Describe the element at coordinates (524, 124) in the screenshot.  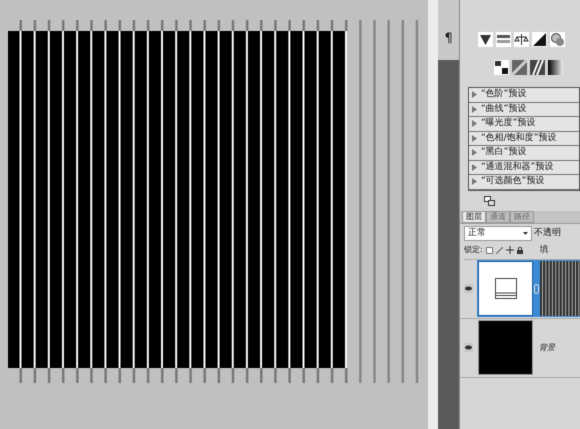
I see `preset-item: “曝光度”预设` at that location.